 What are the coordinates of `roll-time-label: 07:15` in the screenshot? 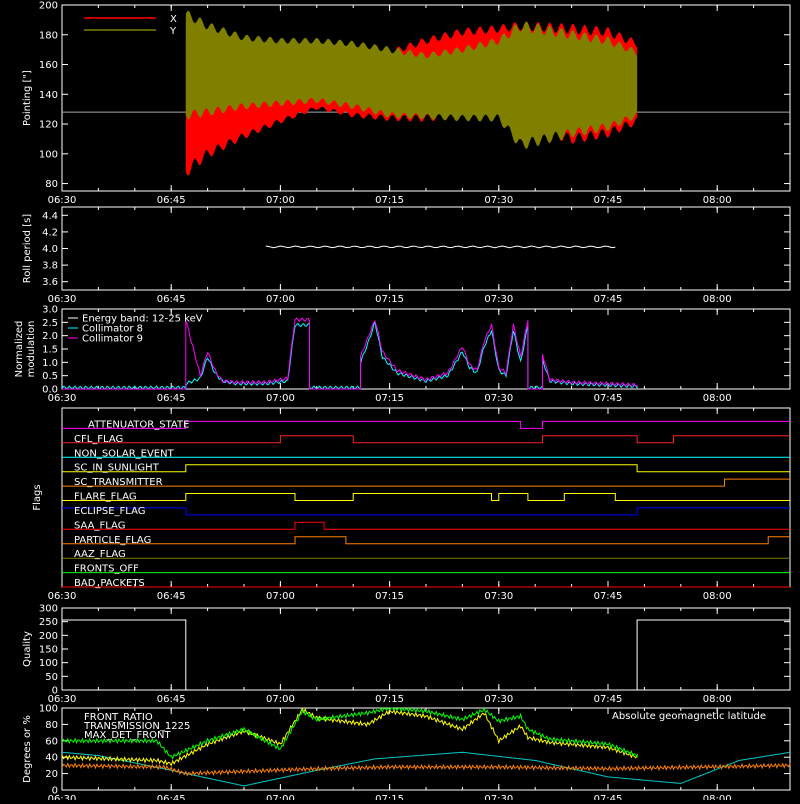 It's located at (389, 299).